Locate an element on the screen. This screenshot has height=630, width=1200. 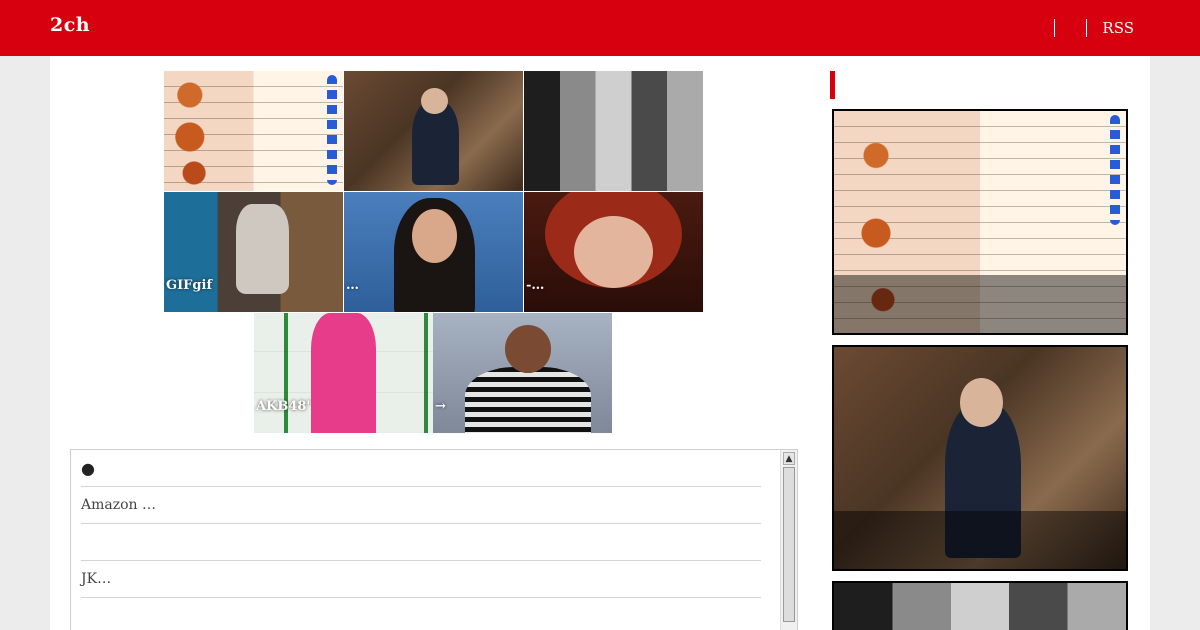
scrollbar-thumb is located at coordinates (789, 544).